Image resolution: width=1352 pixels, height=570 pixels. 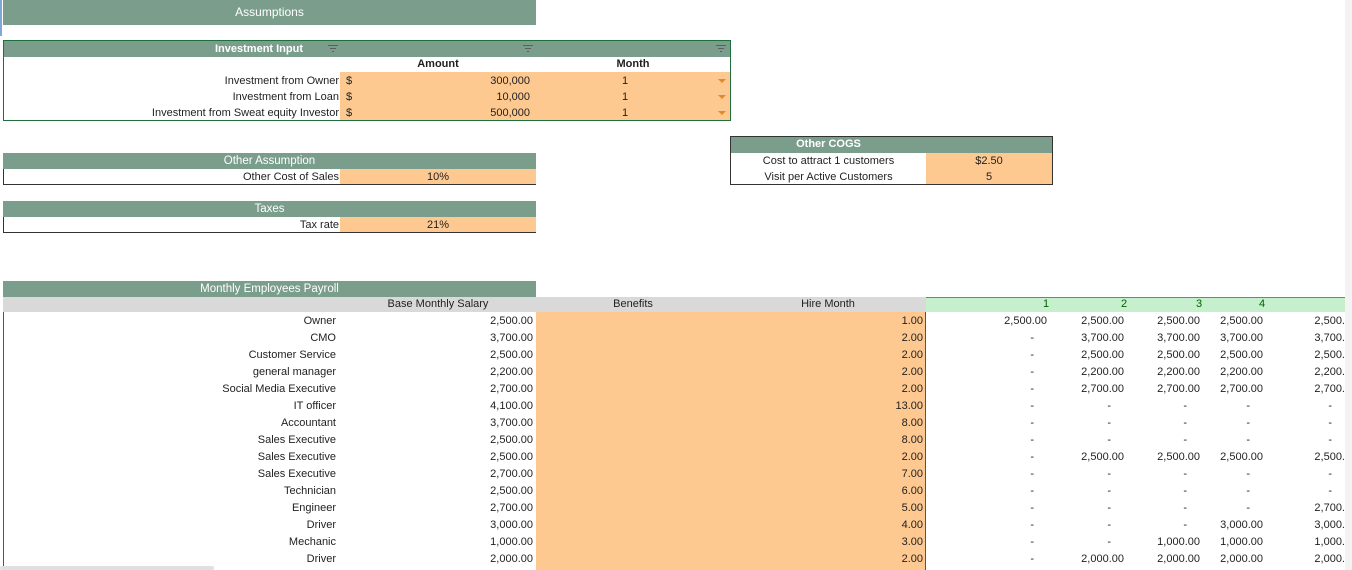 What do you see at coordinates (438, 64) in the screenshot?
I see `amount-header: Amount` at bounding box center [438, 64].